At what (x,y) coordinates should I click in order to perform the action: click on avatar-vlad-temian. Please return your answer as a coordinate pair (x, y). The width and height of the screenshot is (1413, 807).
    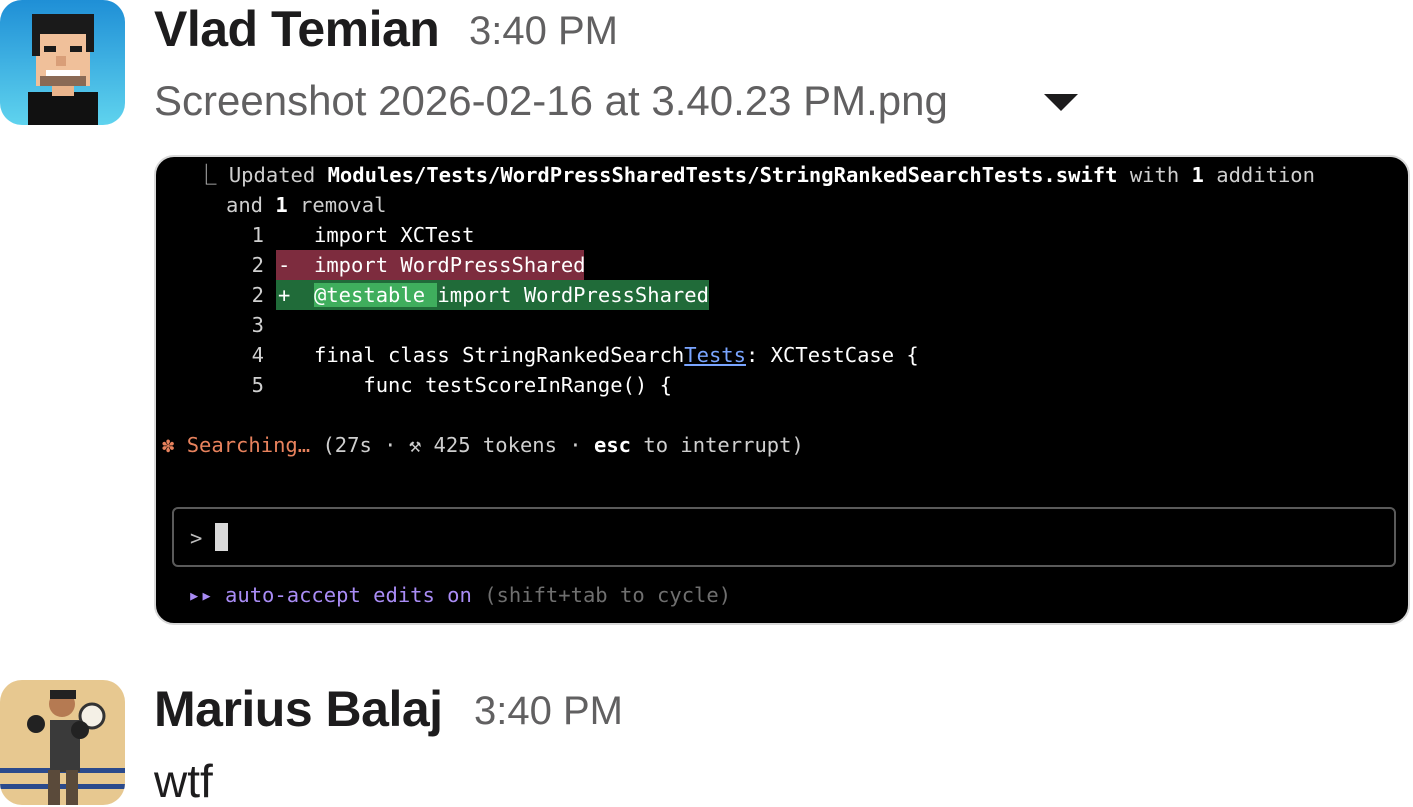
    Looking at the image, I should click on (62, 62).